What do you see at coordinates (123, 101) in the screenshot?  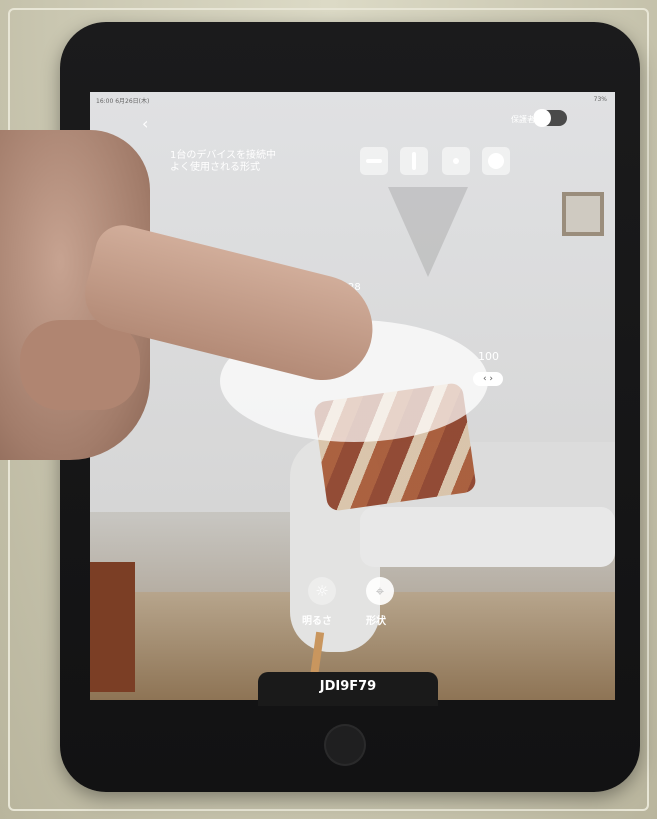 I see `status-time: 16:00 6月26日(木)` at bounding box center [123, 101].